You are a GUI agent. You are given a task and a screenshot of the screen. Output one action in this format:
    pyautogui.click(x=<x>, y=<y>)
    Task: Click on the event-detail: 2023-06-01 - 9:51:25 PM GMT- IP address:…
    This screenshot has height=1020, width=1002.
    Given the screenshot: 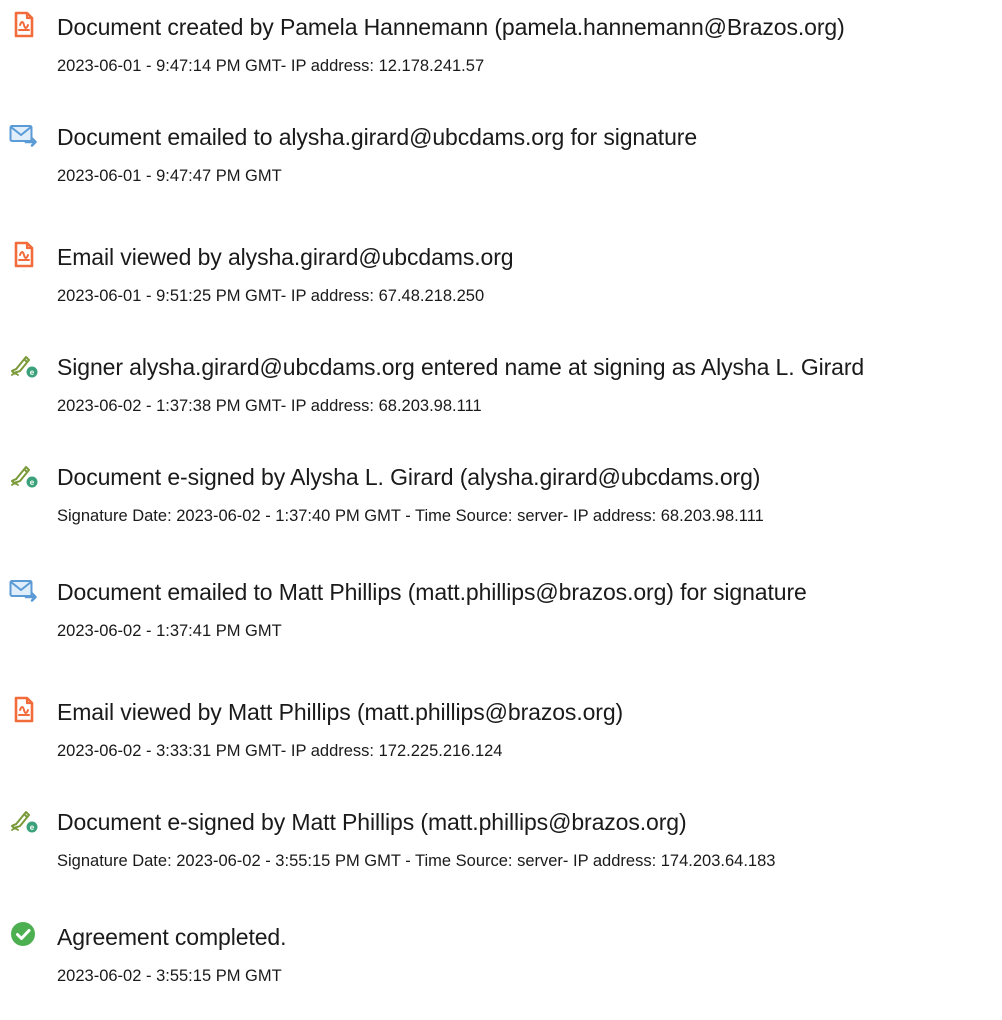 What is the action you would take?
    pyautogui.click(x=271, y=296)
    